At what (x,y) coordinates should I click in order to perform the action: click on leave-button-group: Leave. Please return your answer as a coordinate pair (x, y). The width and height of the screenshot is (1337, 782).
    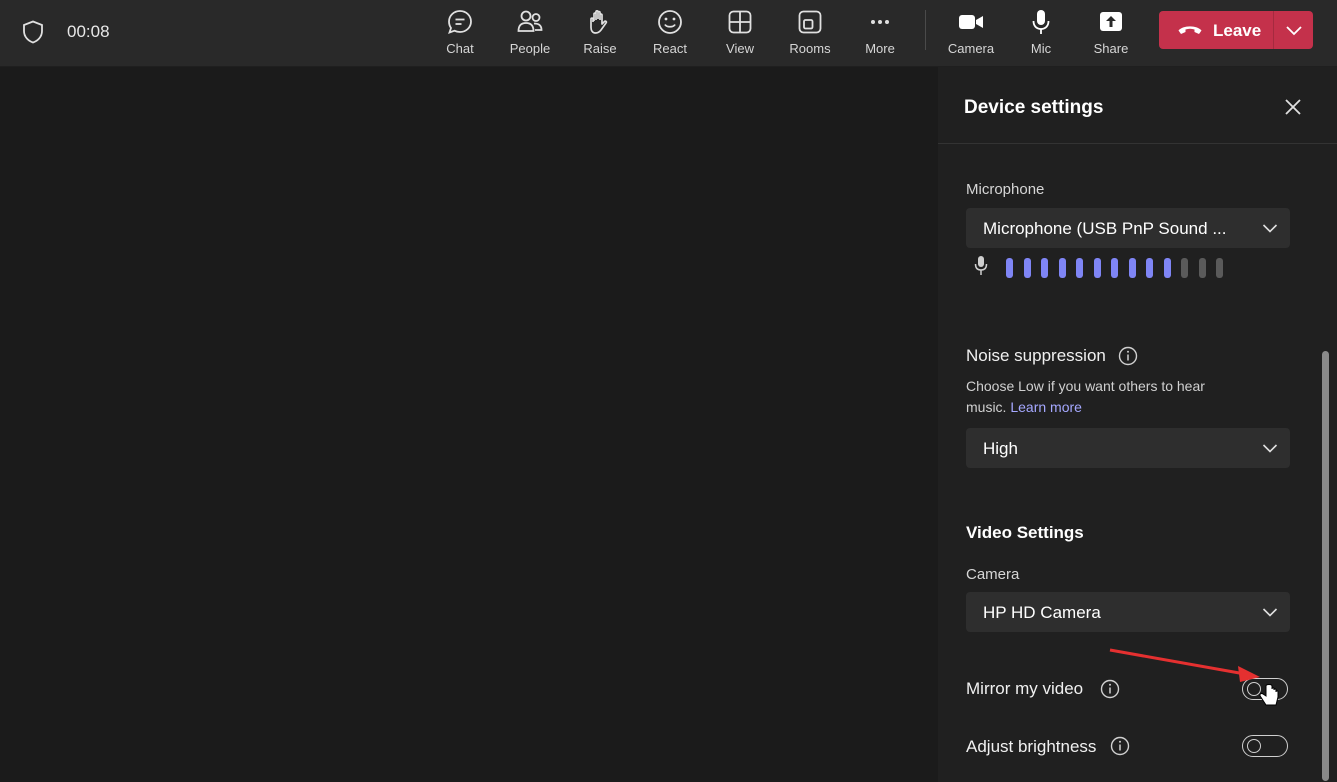
    Looking at the image, I should click on (1236, 30).